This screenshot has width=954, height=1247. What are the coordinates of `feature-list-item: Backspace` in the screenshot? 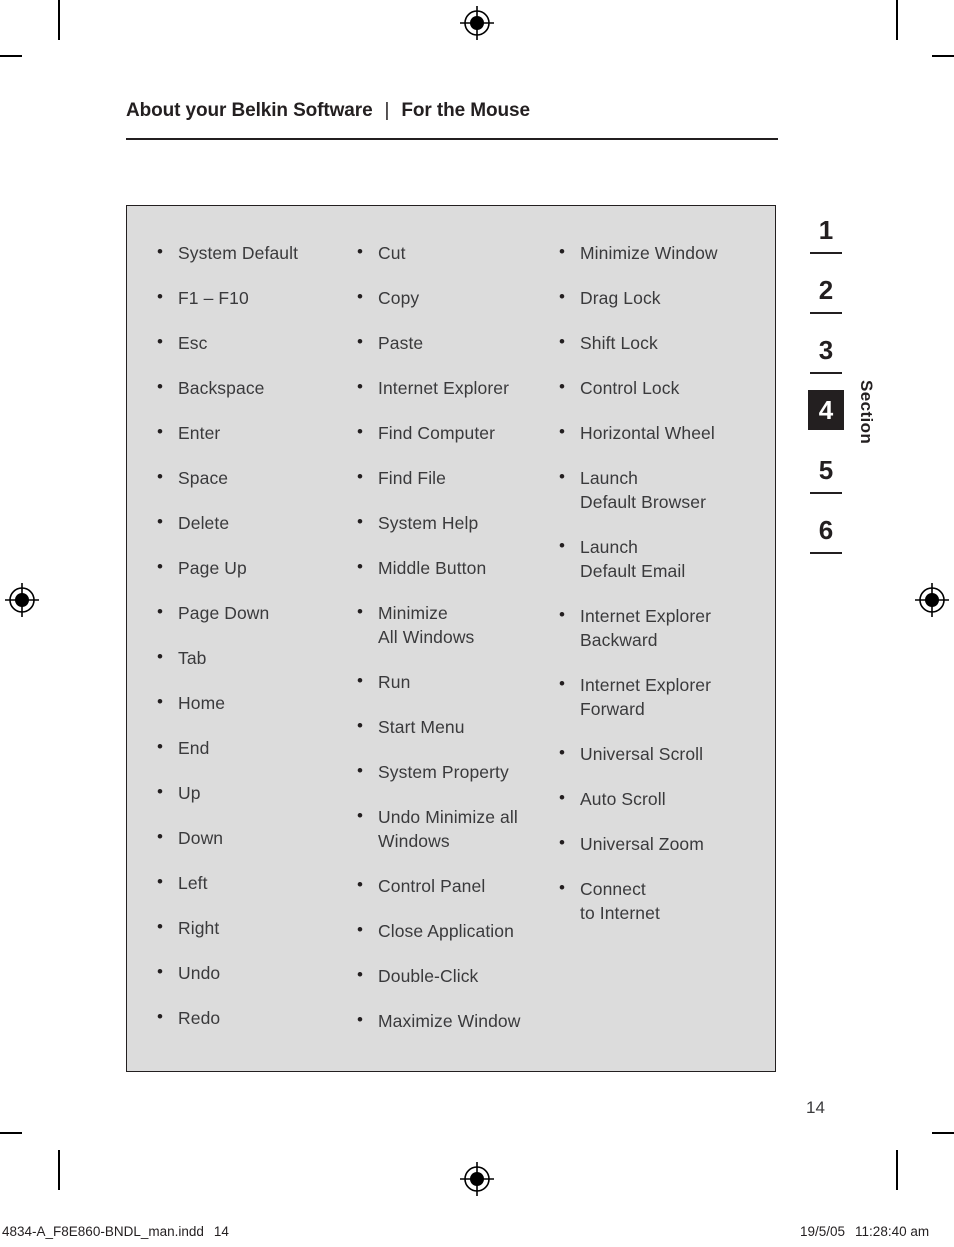 It's located at (255, 387).